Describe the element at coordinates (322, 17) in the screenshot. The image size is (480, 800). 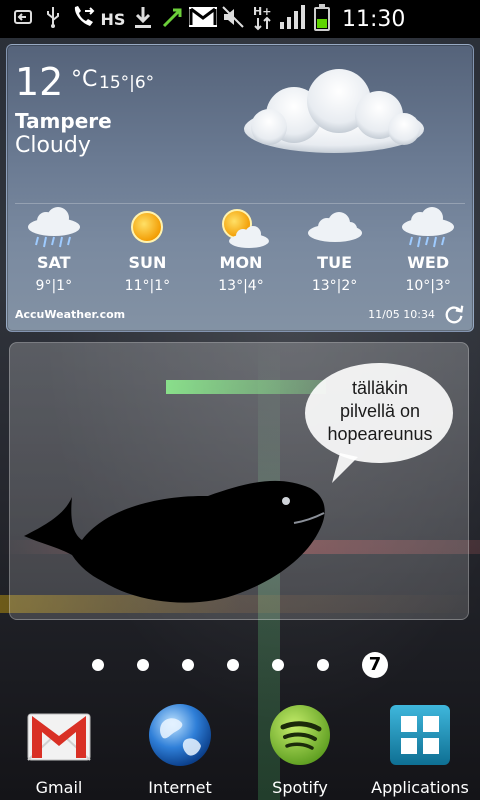
I see `battery-charging-icon` at that location.